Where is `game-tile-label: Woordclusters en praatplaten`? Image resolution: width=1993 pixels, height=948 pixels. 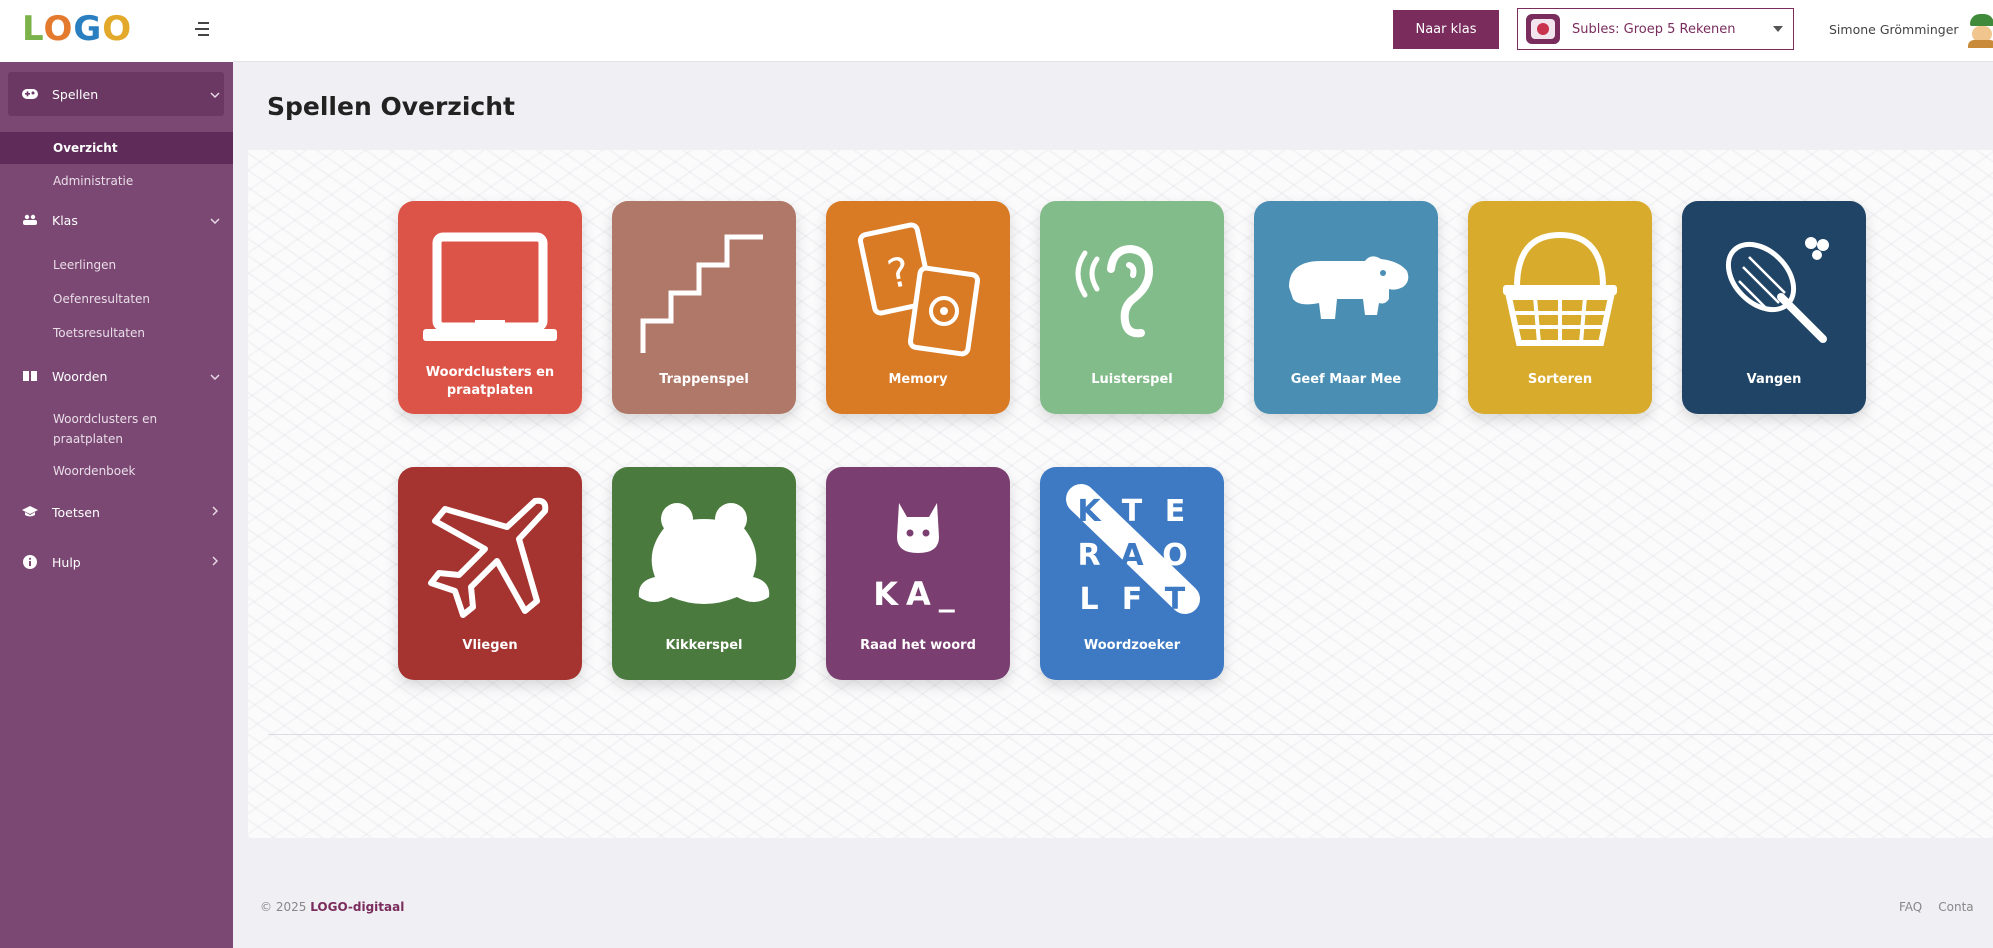
game-tile-label: Woordclusters en praatplaten is located at coordinates (490, 381).